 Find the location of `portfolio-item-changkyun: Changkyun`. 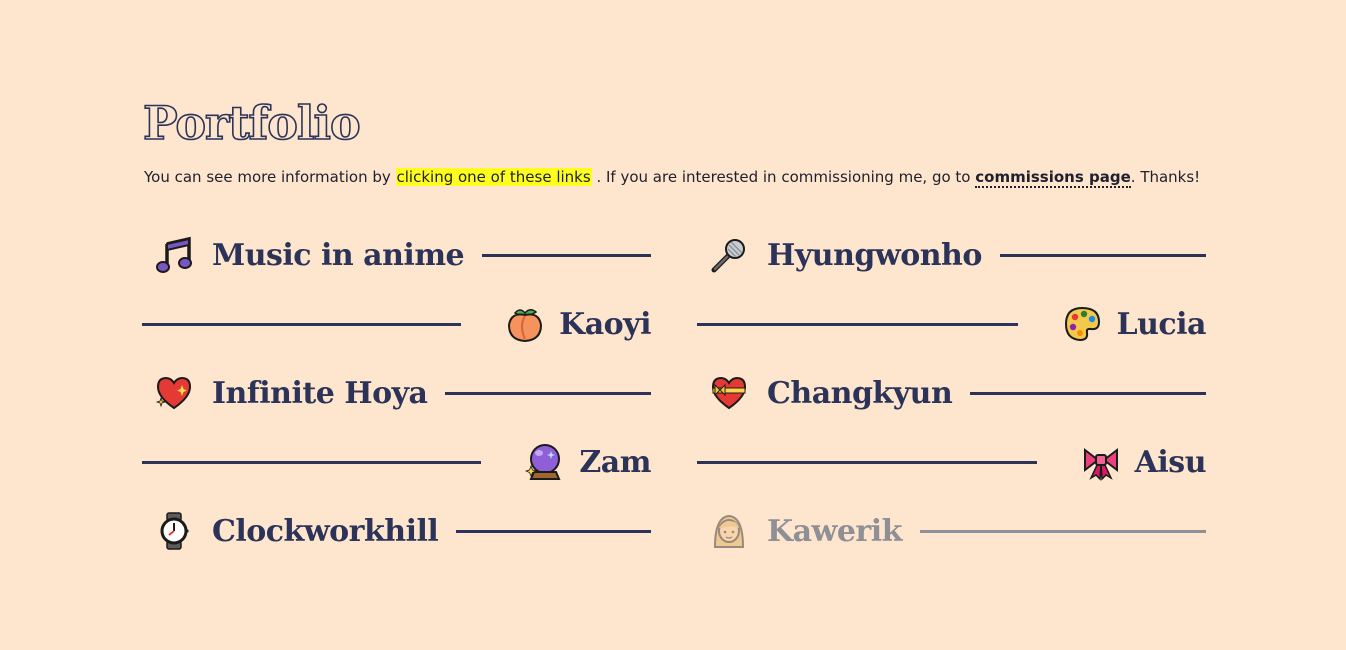

portfolio-item-changkyun: Changkyun is located at coordinates (951, 393).